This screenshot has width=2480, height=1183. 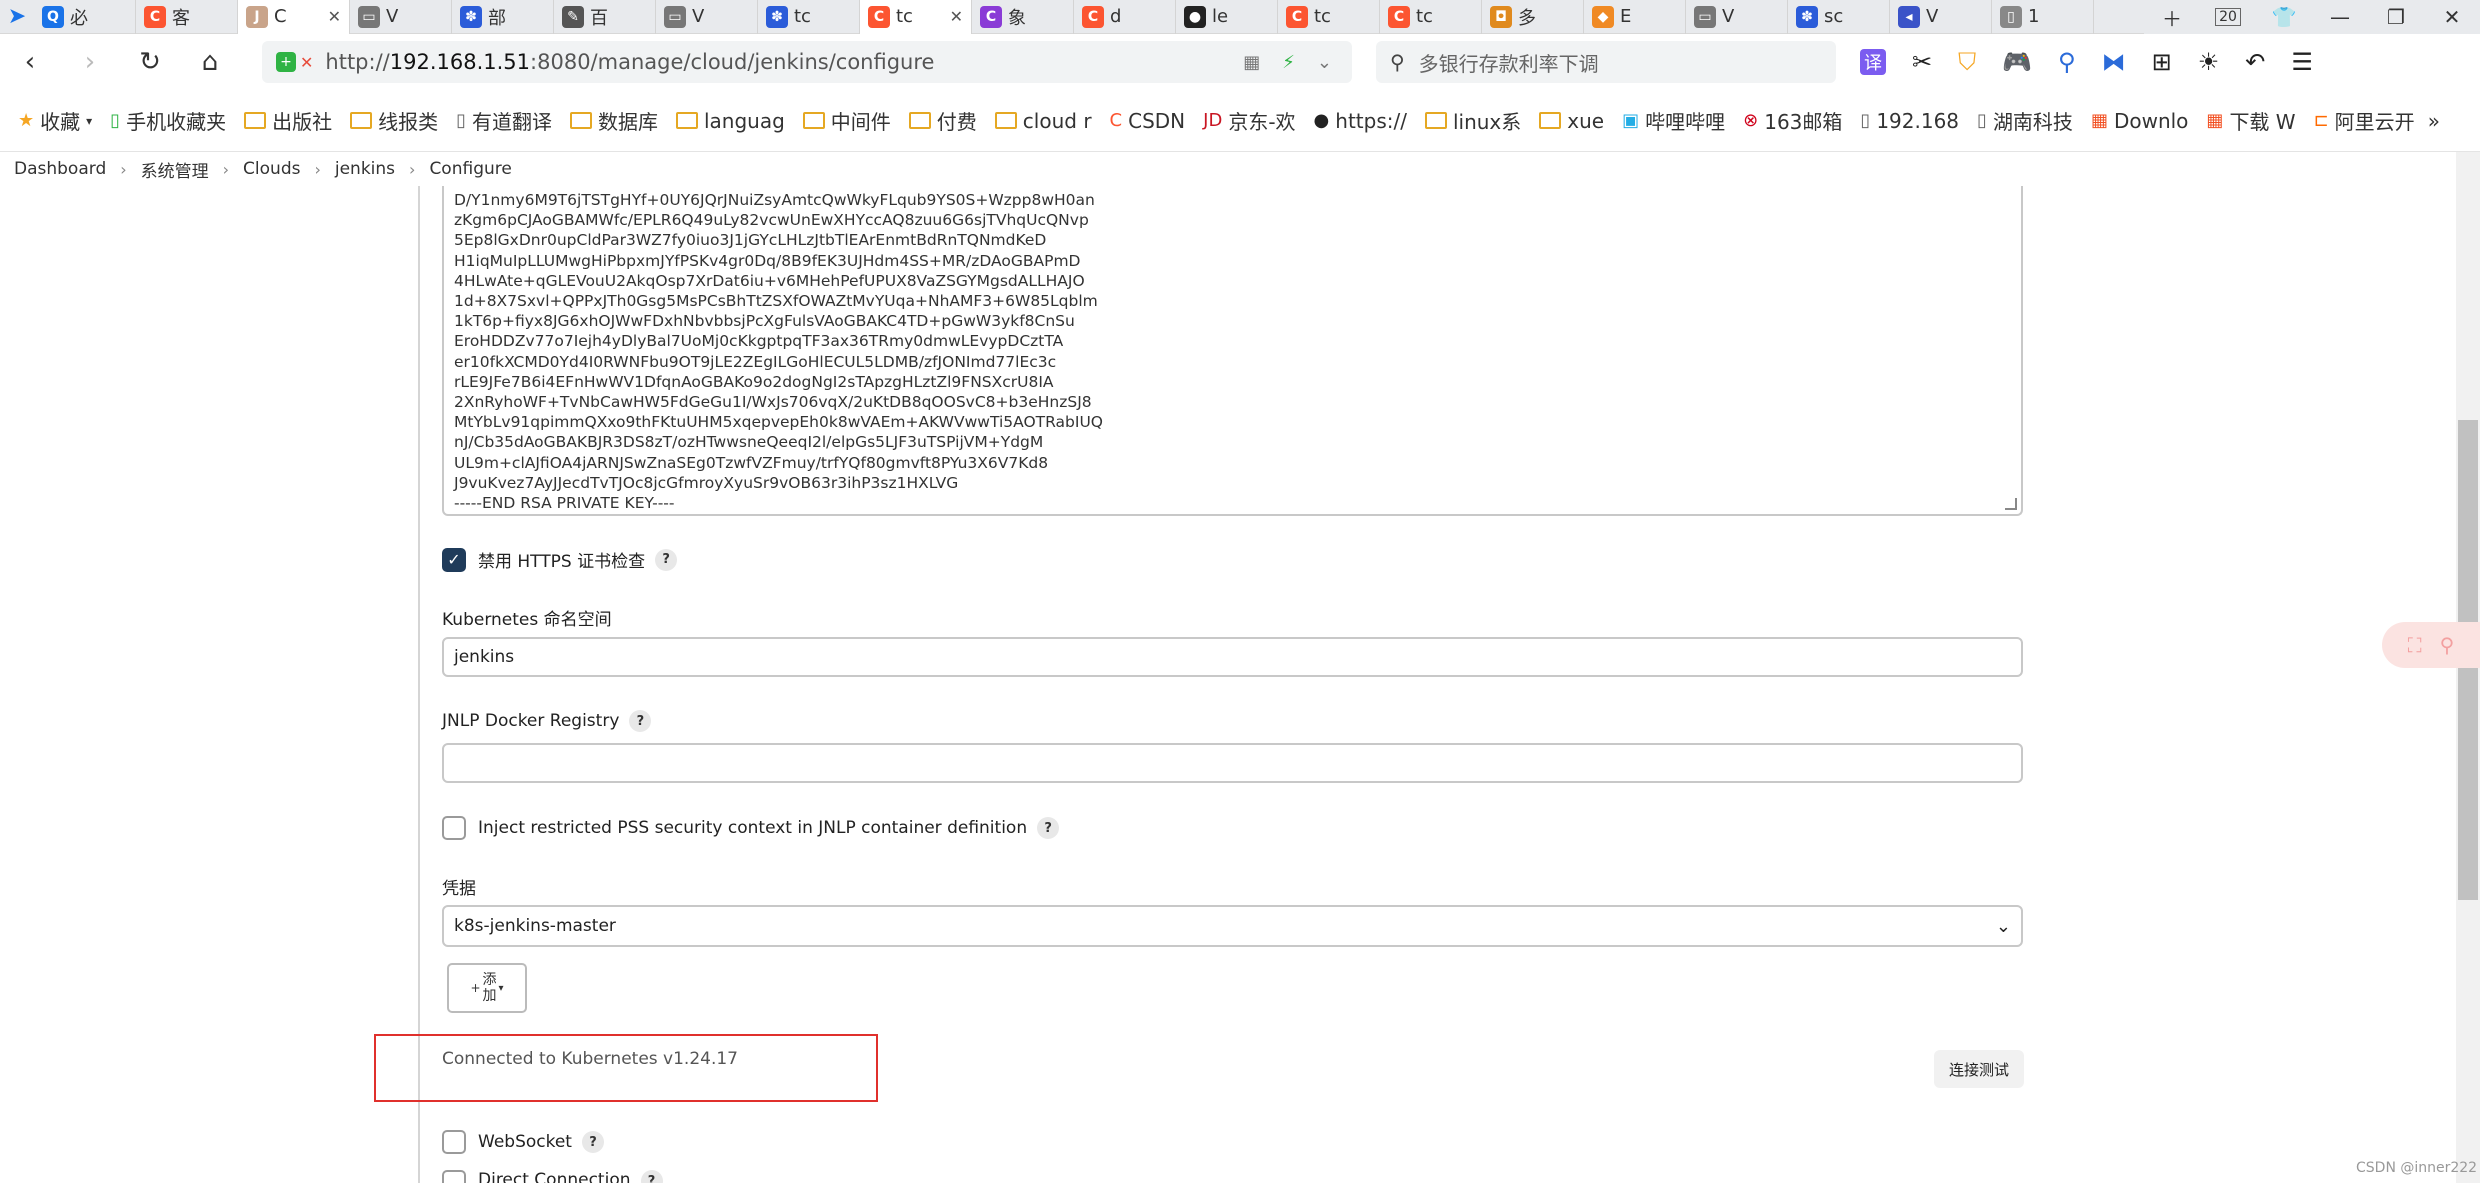 What do you see at coordinates (1232, 763) in the screenshot?
I see `jnlp-registry-input` at bounding box center [1232, 763].